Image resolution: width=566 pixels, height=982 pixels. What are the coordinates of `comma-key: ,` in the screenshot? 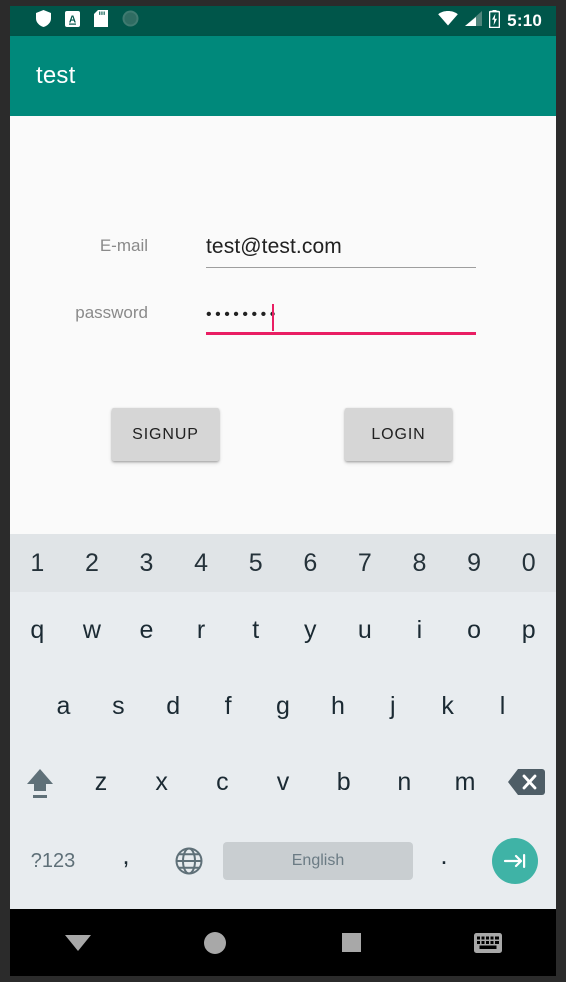 It's located at (126, 861).